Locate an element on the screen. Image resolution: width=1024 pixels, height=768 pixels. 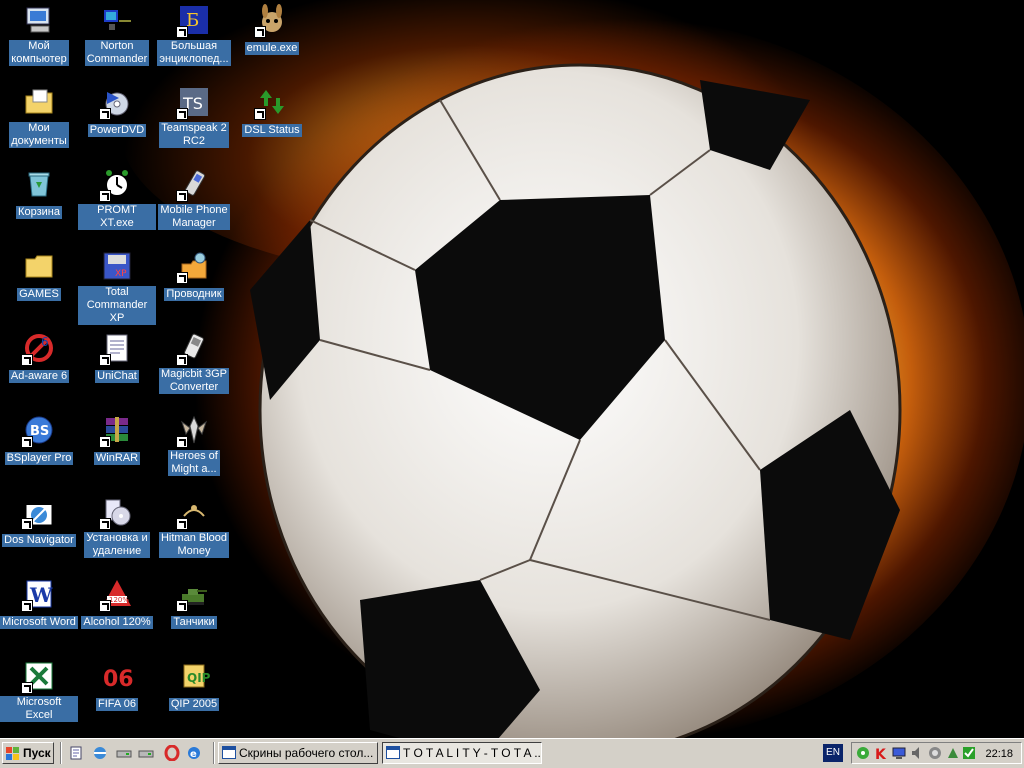
unichat-icon is located at coordinates (116, 349).